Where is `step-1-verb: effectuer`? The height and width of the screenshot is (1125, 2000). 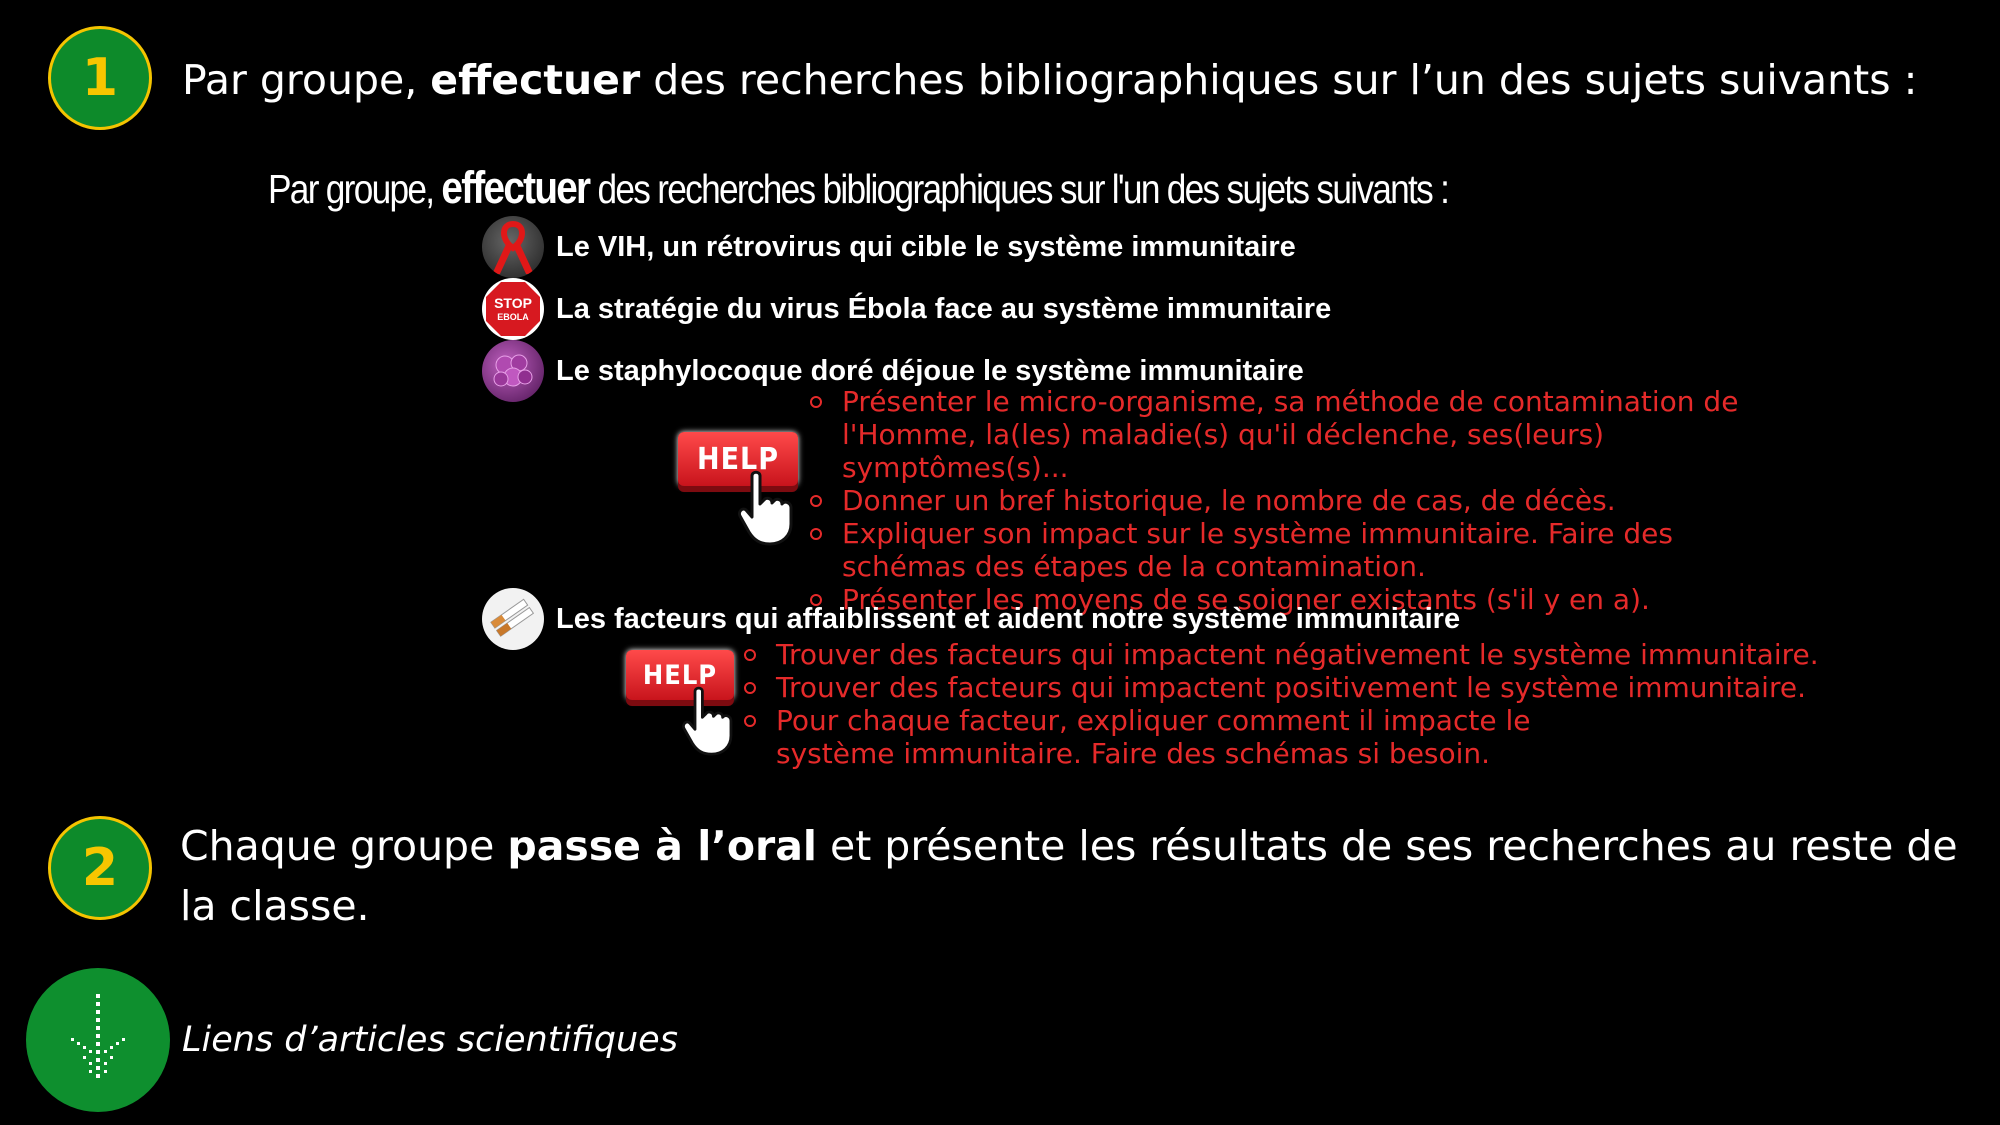 step-1-verb: effectuer is located at coordinates (535, 80).